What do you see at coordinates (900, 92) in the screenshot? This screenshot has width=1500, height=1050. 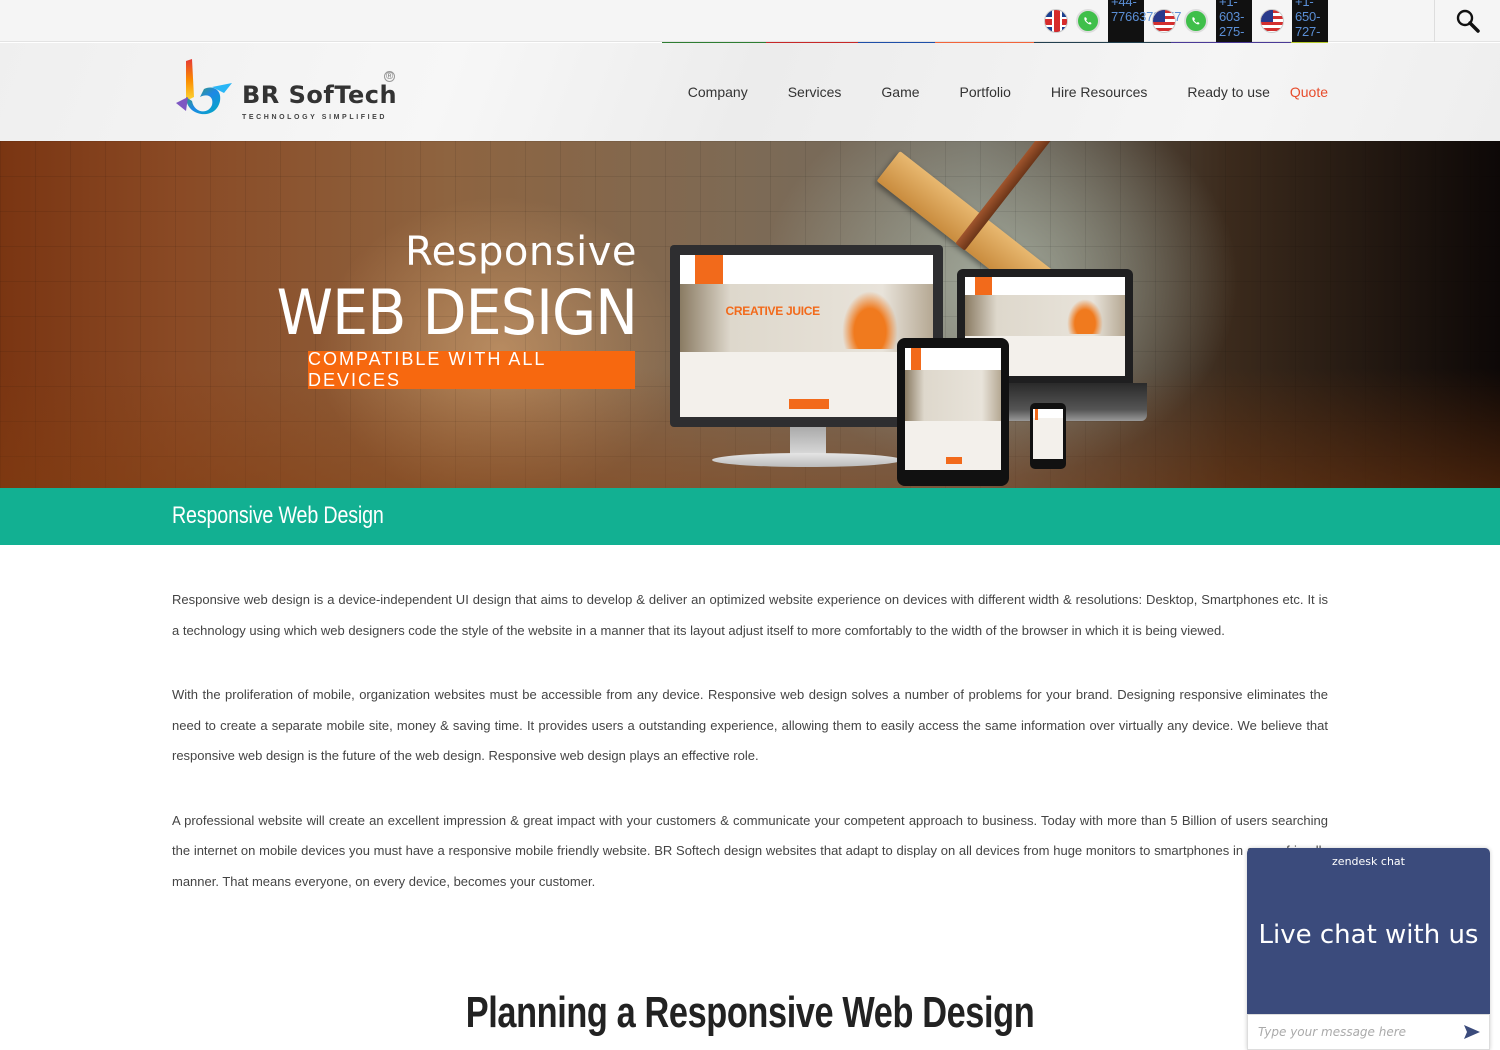 I see `nav-game: Game` at bounding box center [900, 92].